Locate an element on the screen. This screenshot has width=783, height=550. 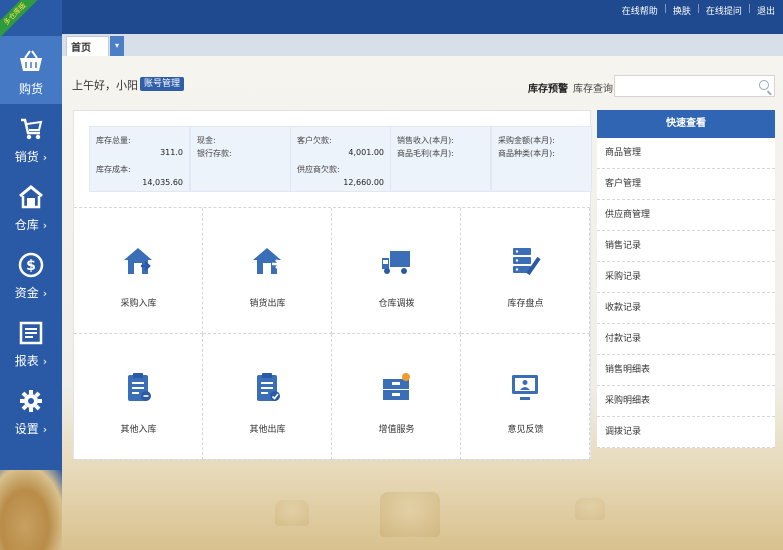
action-stocktake: 库存盘点 is located at coordinates (525, 271).